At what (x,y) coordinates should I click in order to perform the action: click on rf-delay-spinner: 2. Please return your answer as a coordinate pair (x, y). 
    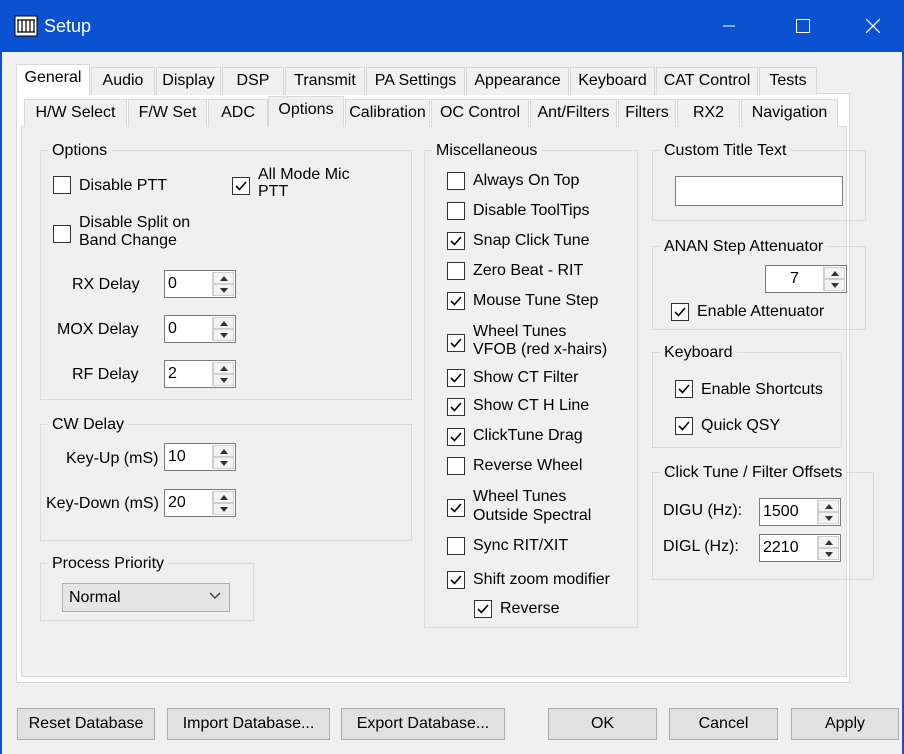
    Looking at the image, I should click on (200, 374).